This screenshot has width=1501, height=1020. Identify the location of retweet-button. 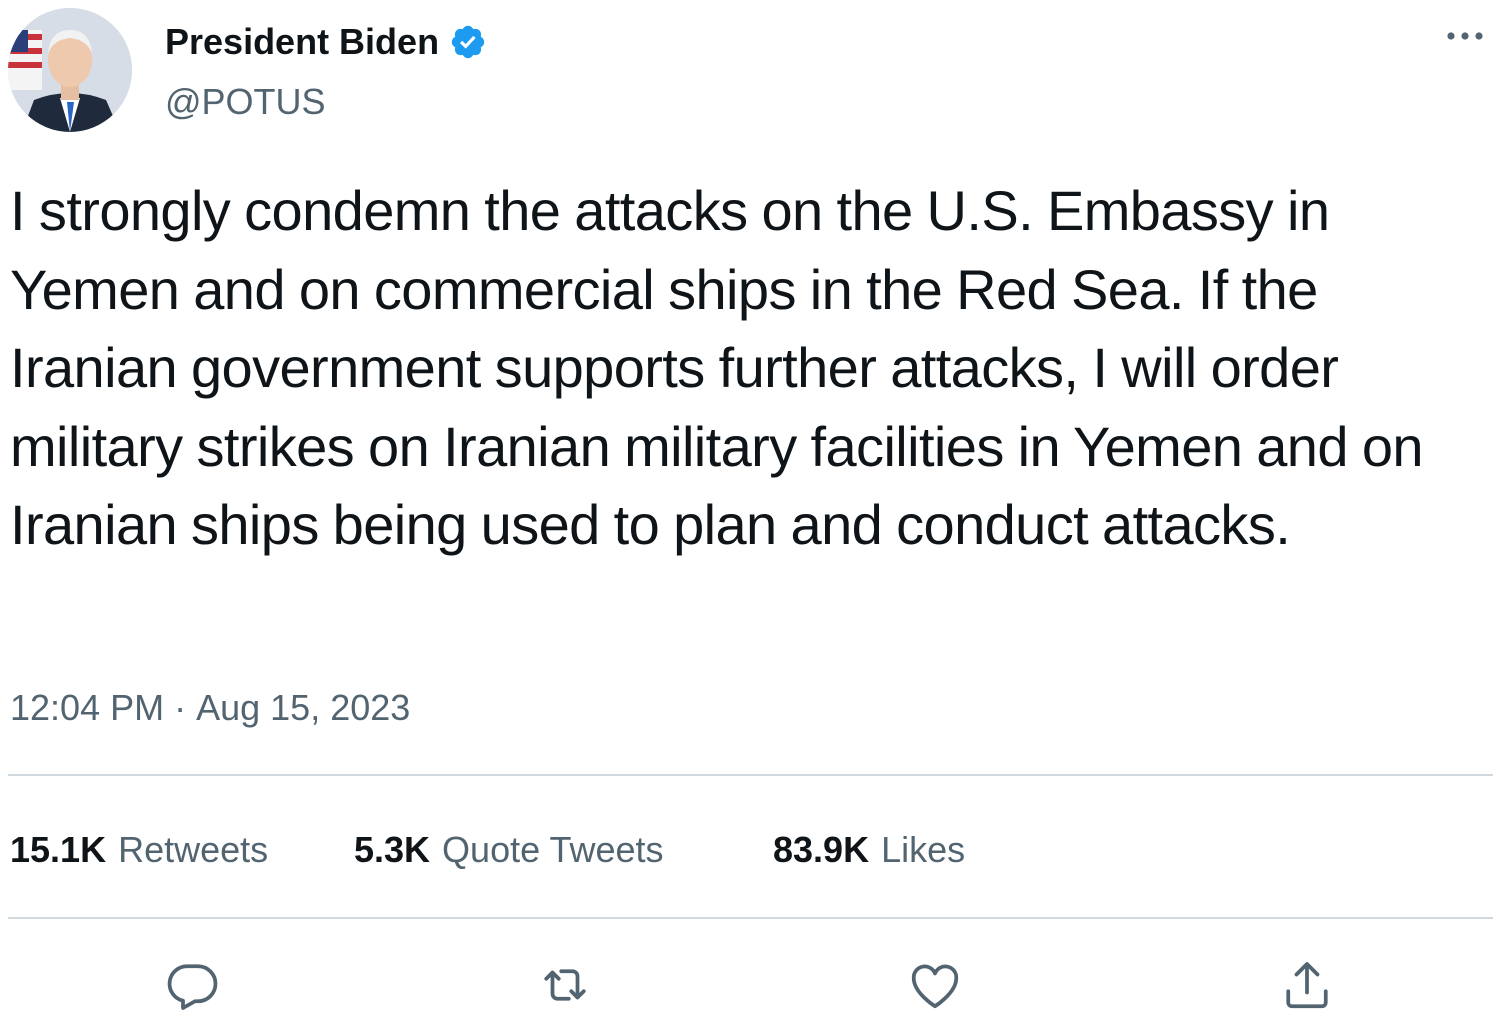
(565, 985).